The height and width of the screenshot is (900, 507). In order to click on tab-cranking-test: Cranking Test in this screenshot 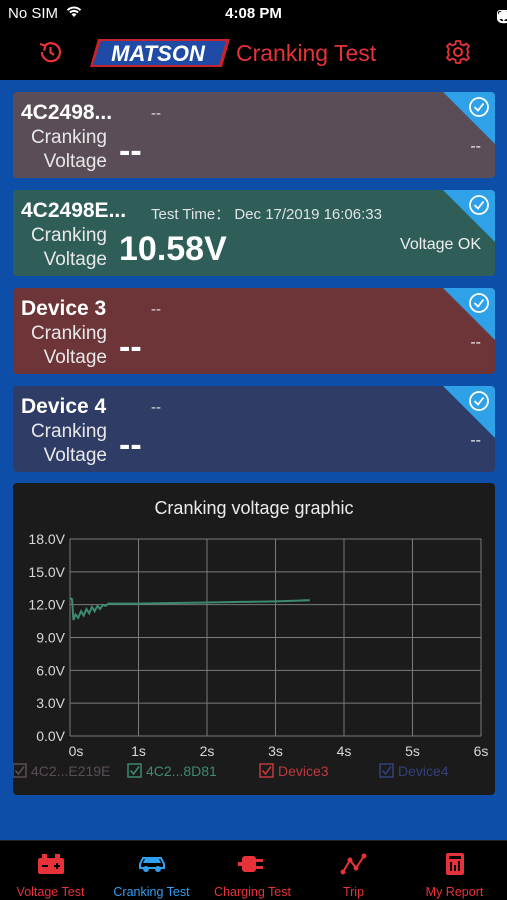, I will do `click(151, 870)`.